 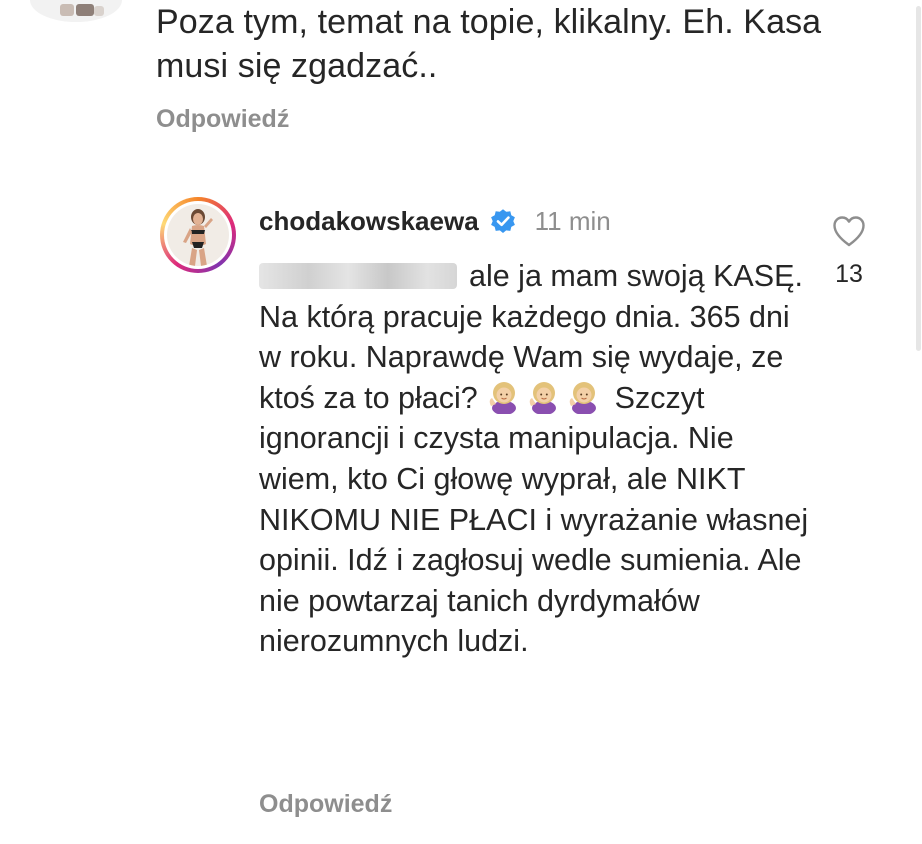 What do you see at coordinates (358, 276) in the screenshot?
I see `blurred-mention` at bounding box center [358, 276].